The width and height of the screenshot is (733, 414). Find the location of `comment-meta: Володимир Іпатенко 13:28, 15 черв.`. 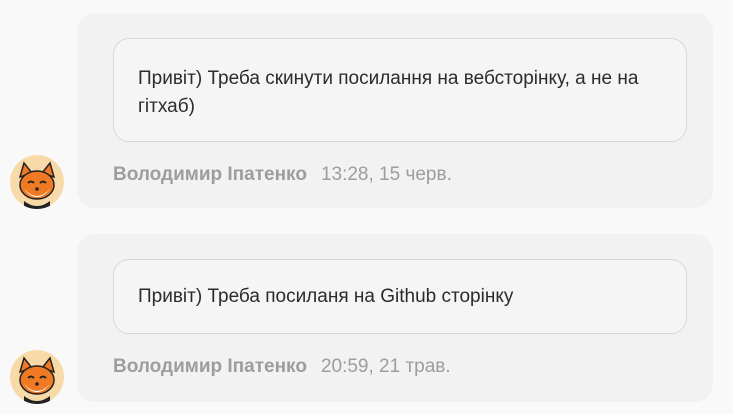

comment-meta: Володимир Іпатенко 13:28, 15 черв. is located at coordinates (282, 175).